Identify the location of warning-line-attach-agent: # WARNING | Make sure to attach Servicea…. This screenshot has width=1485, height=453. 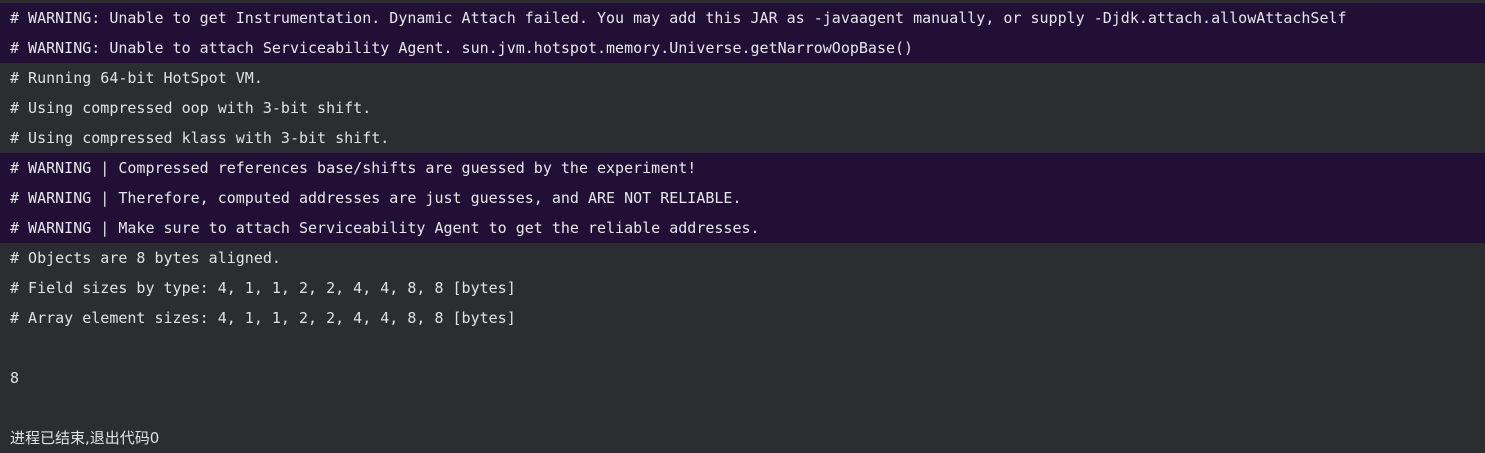
(742, 228).